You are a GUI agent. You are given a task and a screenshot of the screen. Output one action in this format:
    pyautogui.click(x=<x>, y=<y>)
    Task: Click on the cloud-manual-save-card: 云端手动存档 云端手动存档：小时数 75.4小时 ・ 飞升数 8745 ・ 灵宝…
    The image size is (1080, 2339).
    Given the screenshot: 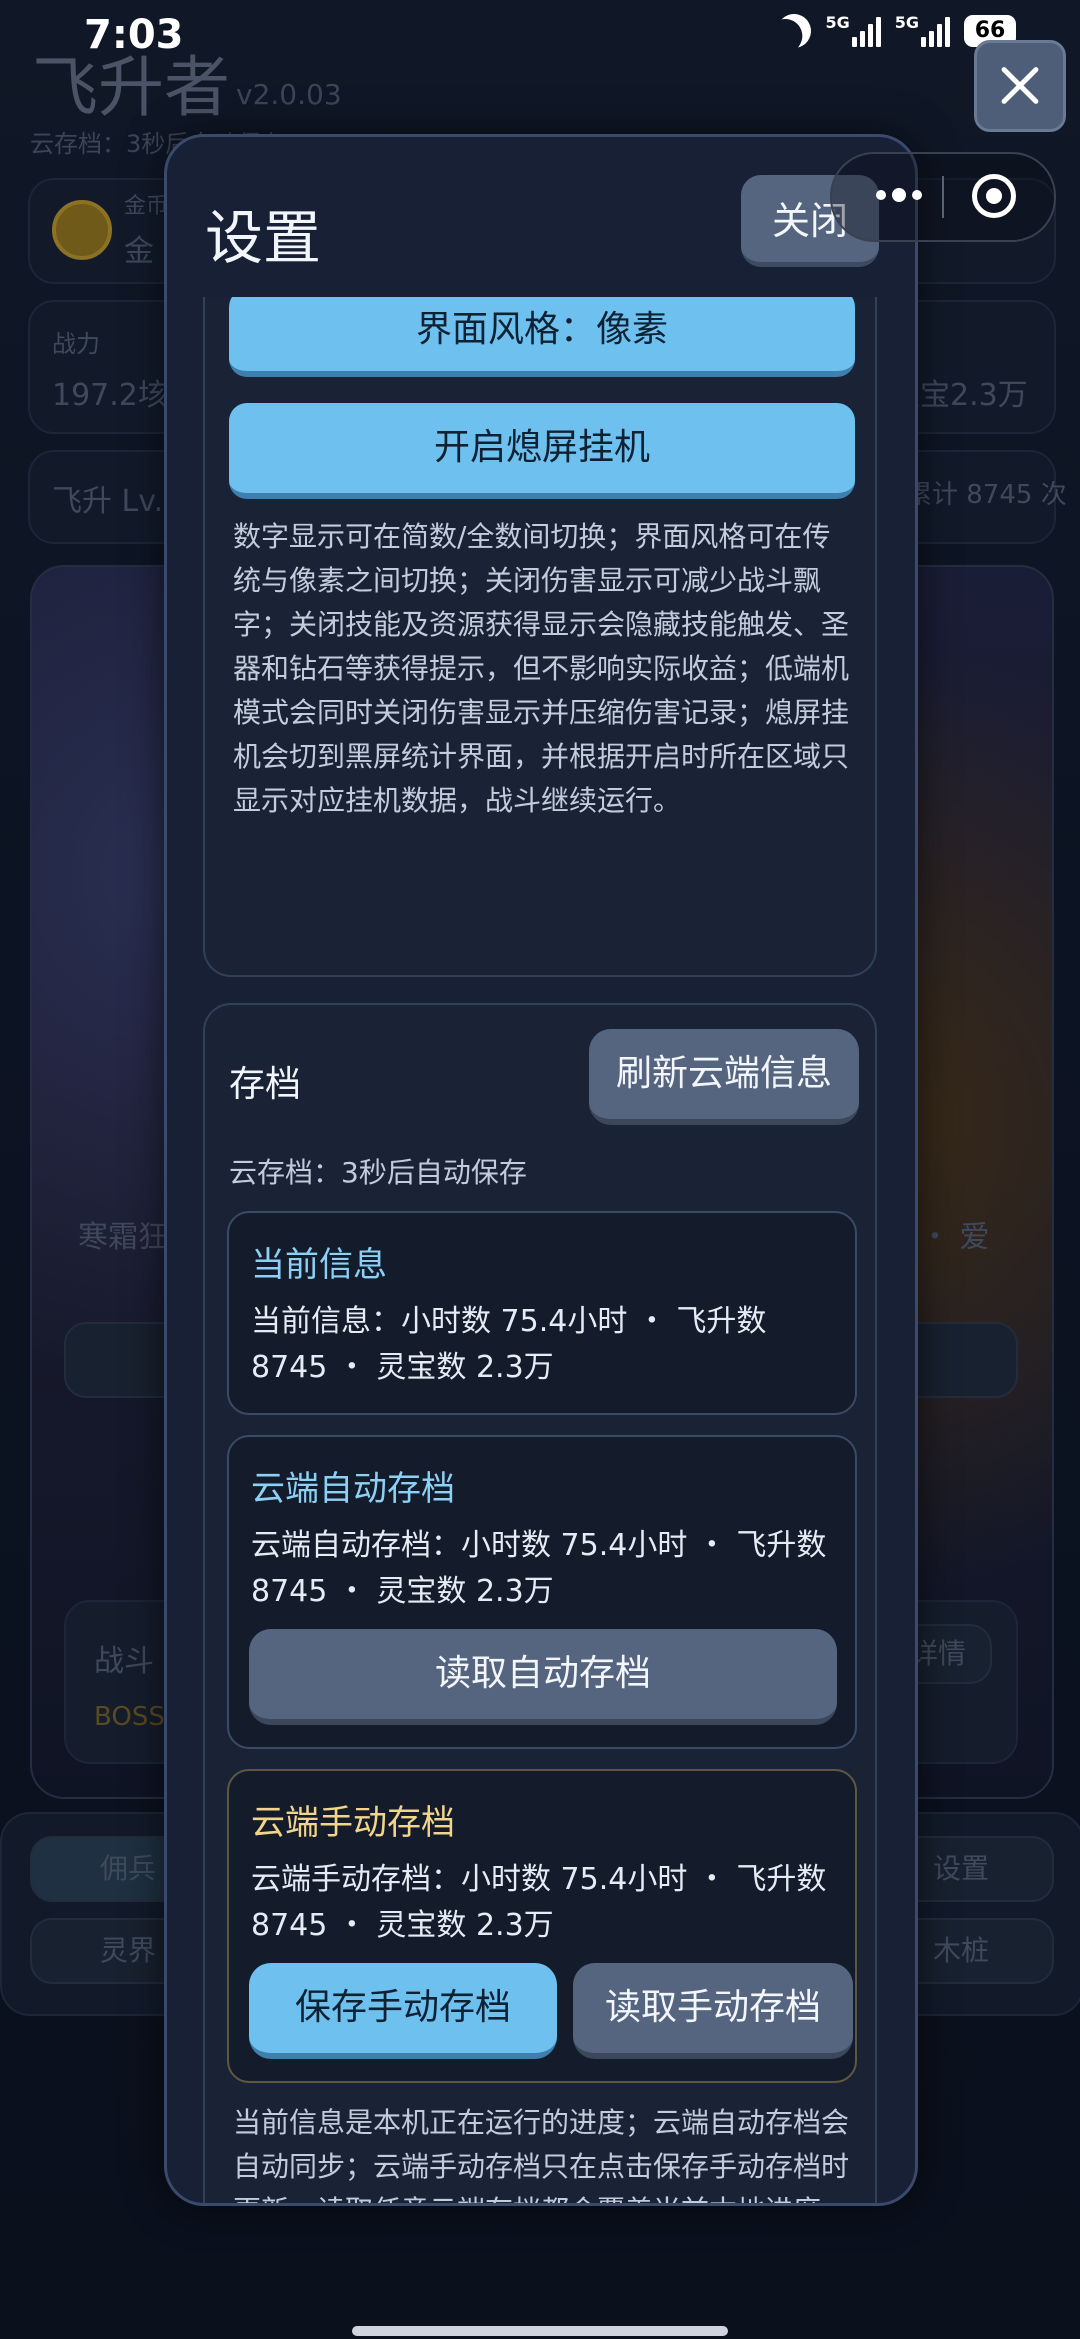 What is the action you would take?
    pyautogui.click(x=542, y=1926)
    